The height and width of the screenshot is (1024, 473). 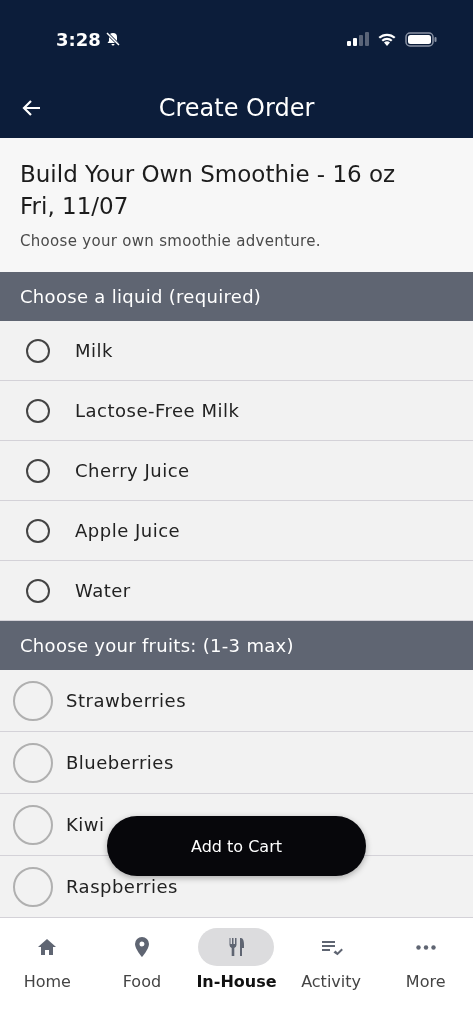 What do you see at coordinates (78, 39) in the screenshot?
I see `status-time: 3:28` at bounding box center [78, 39].